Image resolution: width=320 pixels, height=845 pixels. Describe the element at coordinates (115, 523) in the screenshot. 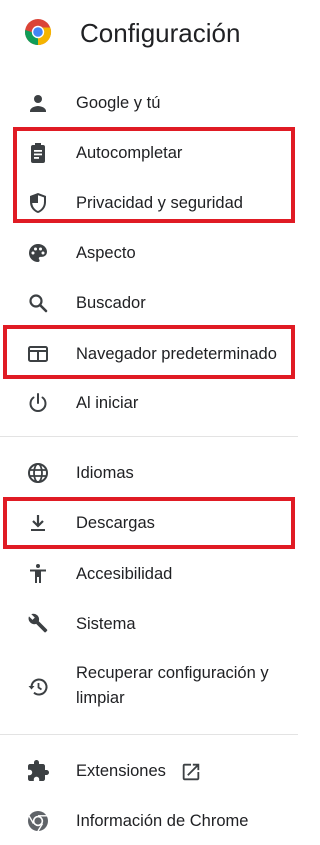

I see `sidebar-item-label: Descargas` at that location.